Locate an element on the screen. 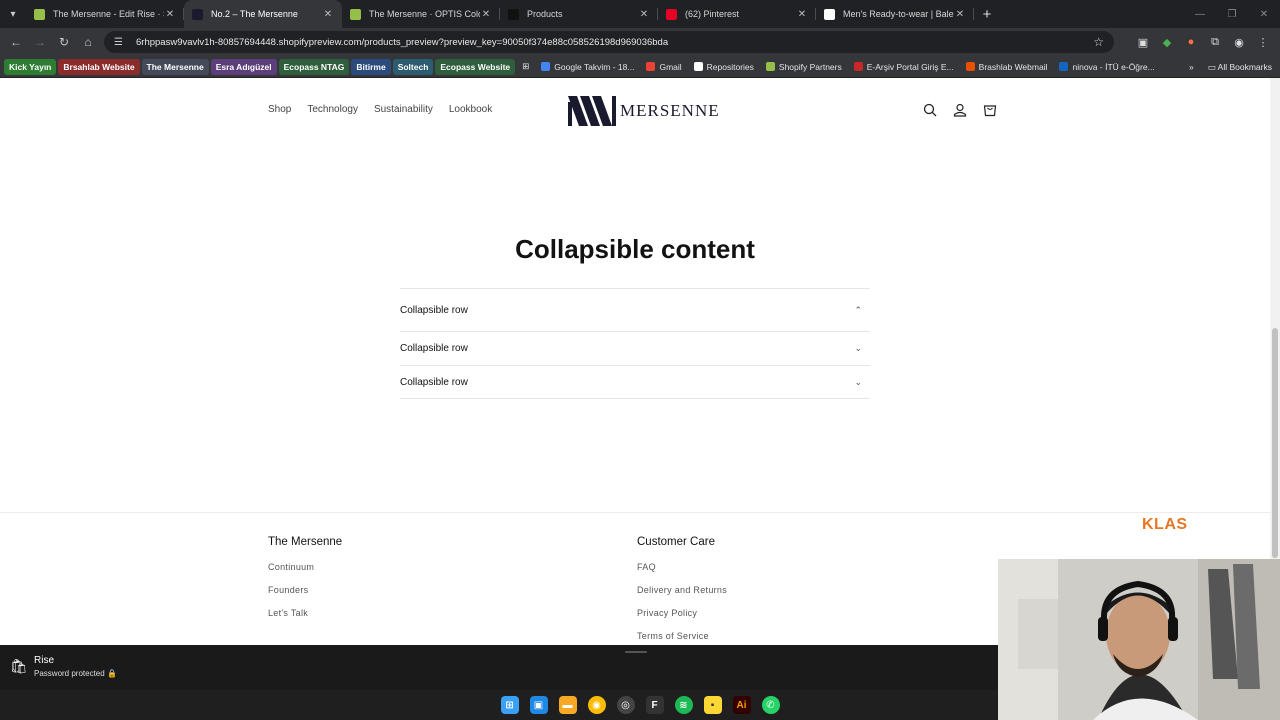  all-bookmarks: ▭ All Bookmarks is located at coordinates (1240, 67).